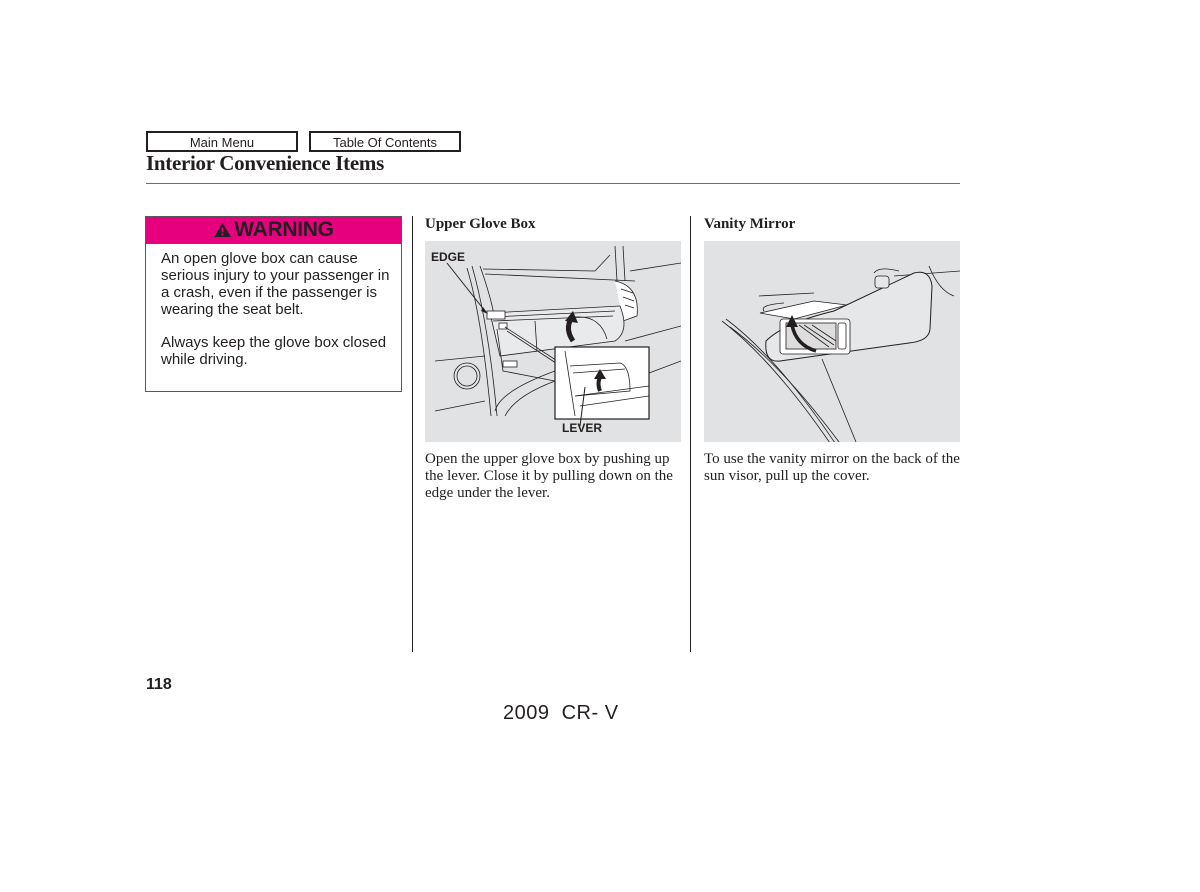 Image resolution: width=1200 pixels, height=892 pixels. I want to click on section-heading-upper-glove-box: Upper Glove Box, so click(480, 224).